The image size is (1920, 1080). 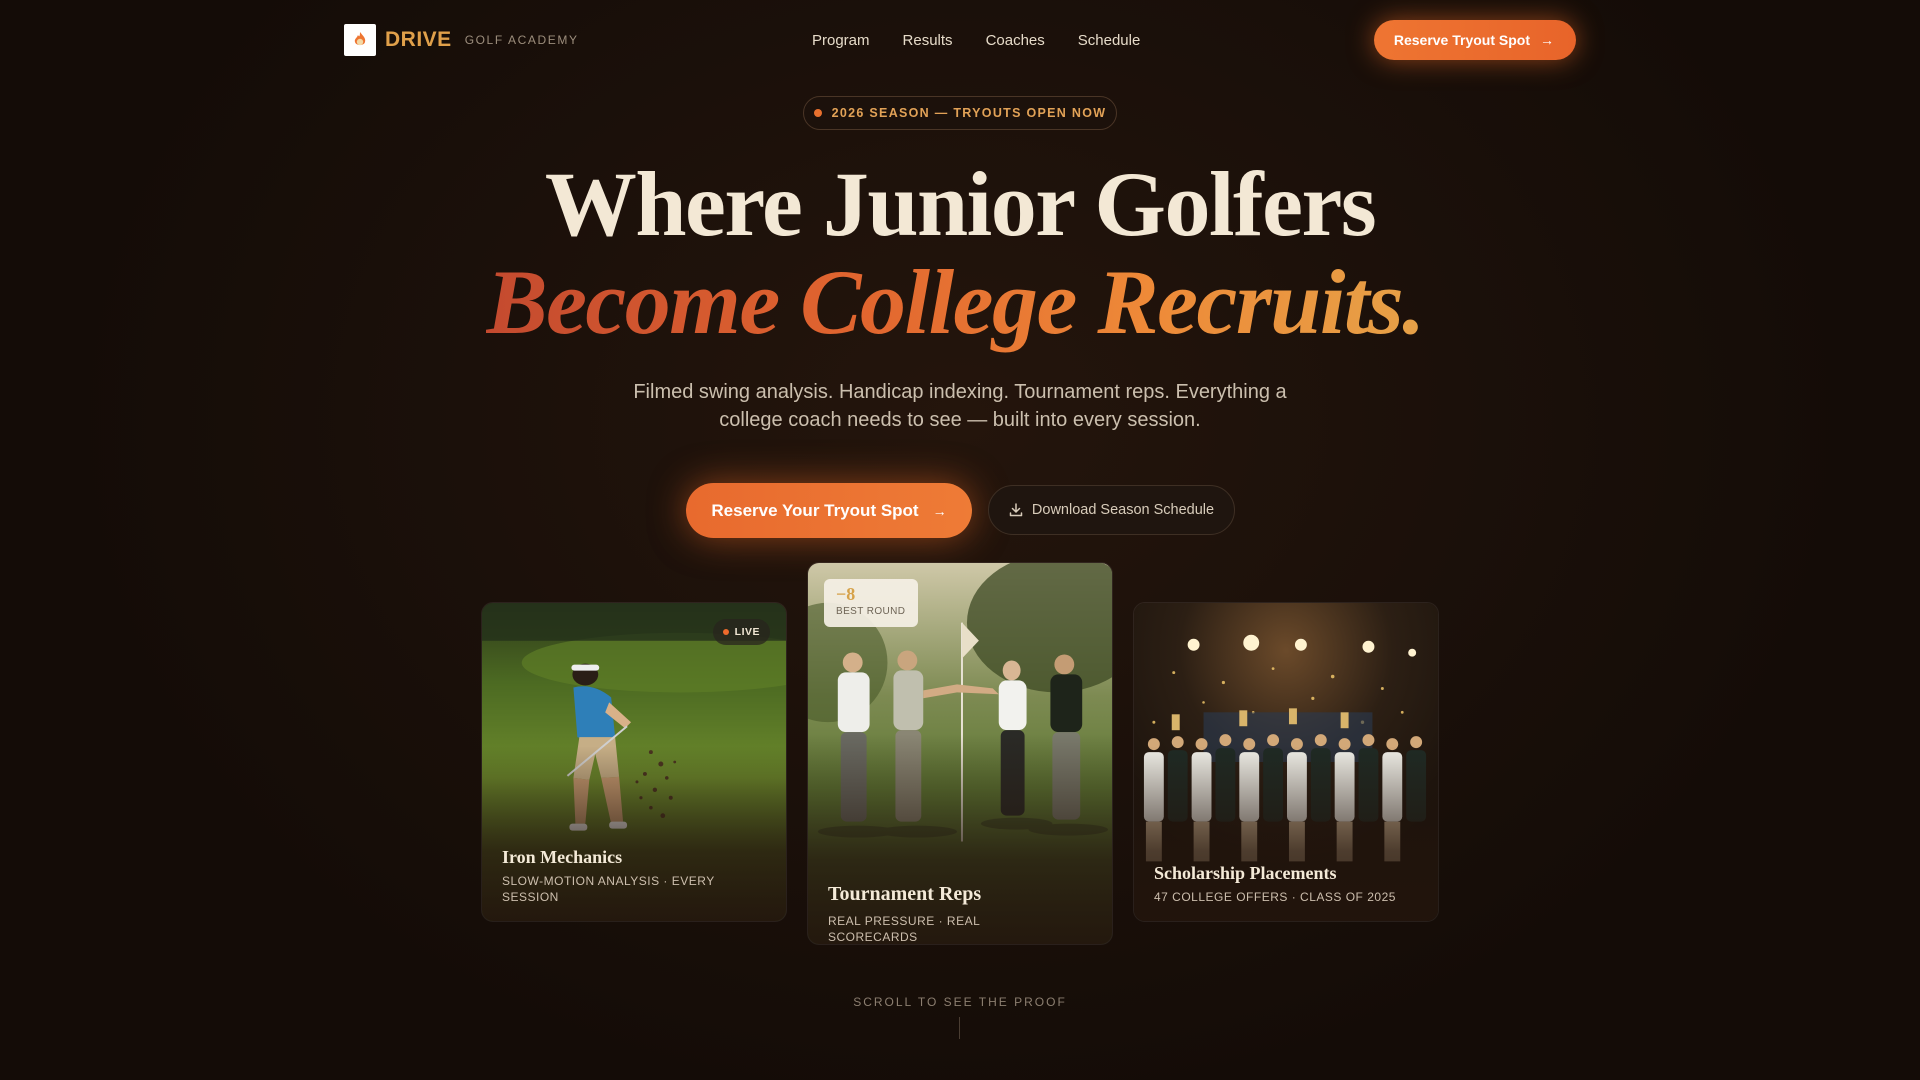 I want to click on card-meta: REAL PRESSURE · REAL SCORECARDS, so click(x=904, y=929).